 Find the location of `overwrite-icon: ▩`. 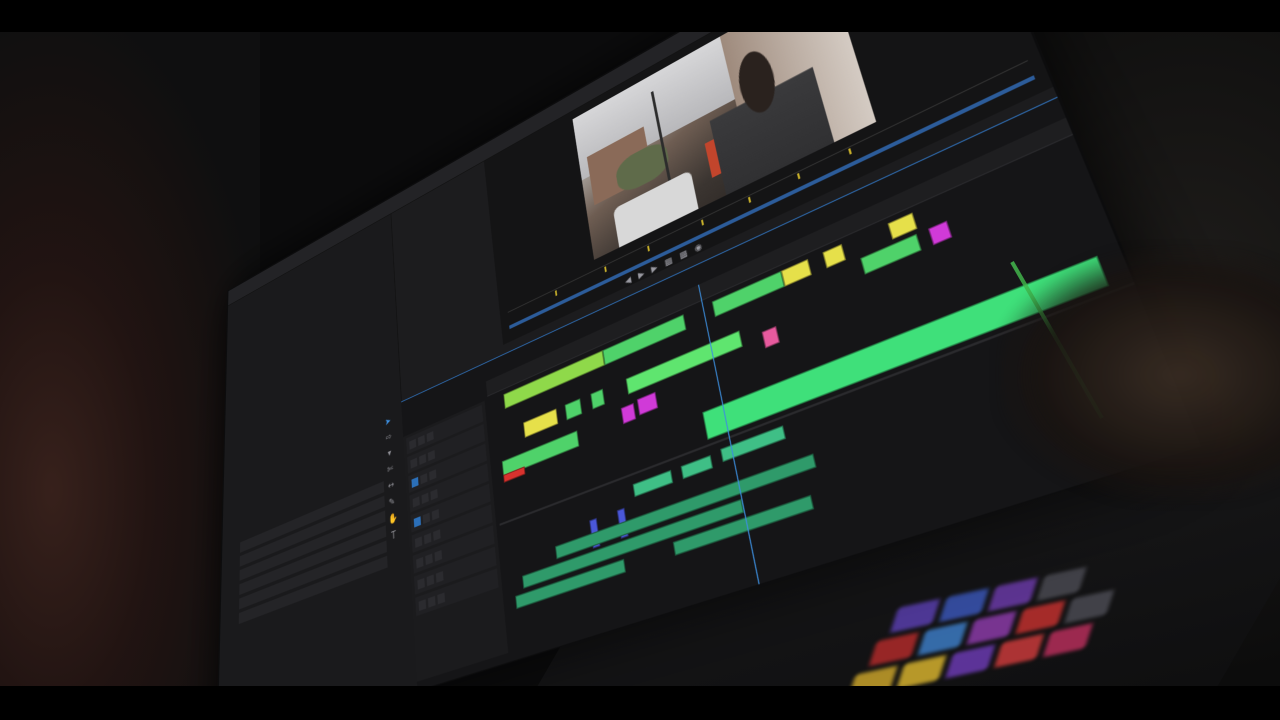

overwrite-icon: ▩ is located at coordinates (684, 255).